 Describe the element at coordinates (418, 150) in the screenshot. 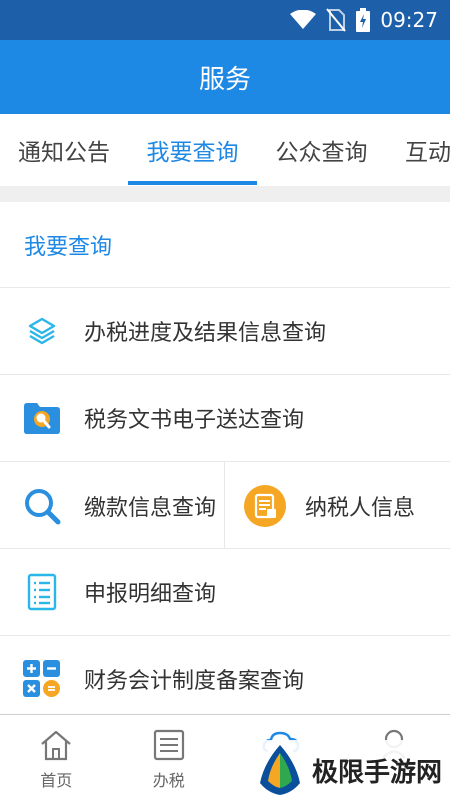

I see `tab-interaction: 互动` at that location.